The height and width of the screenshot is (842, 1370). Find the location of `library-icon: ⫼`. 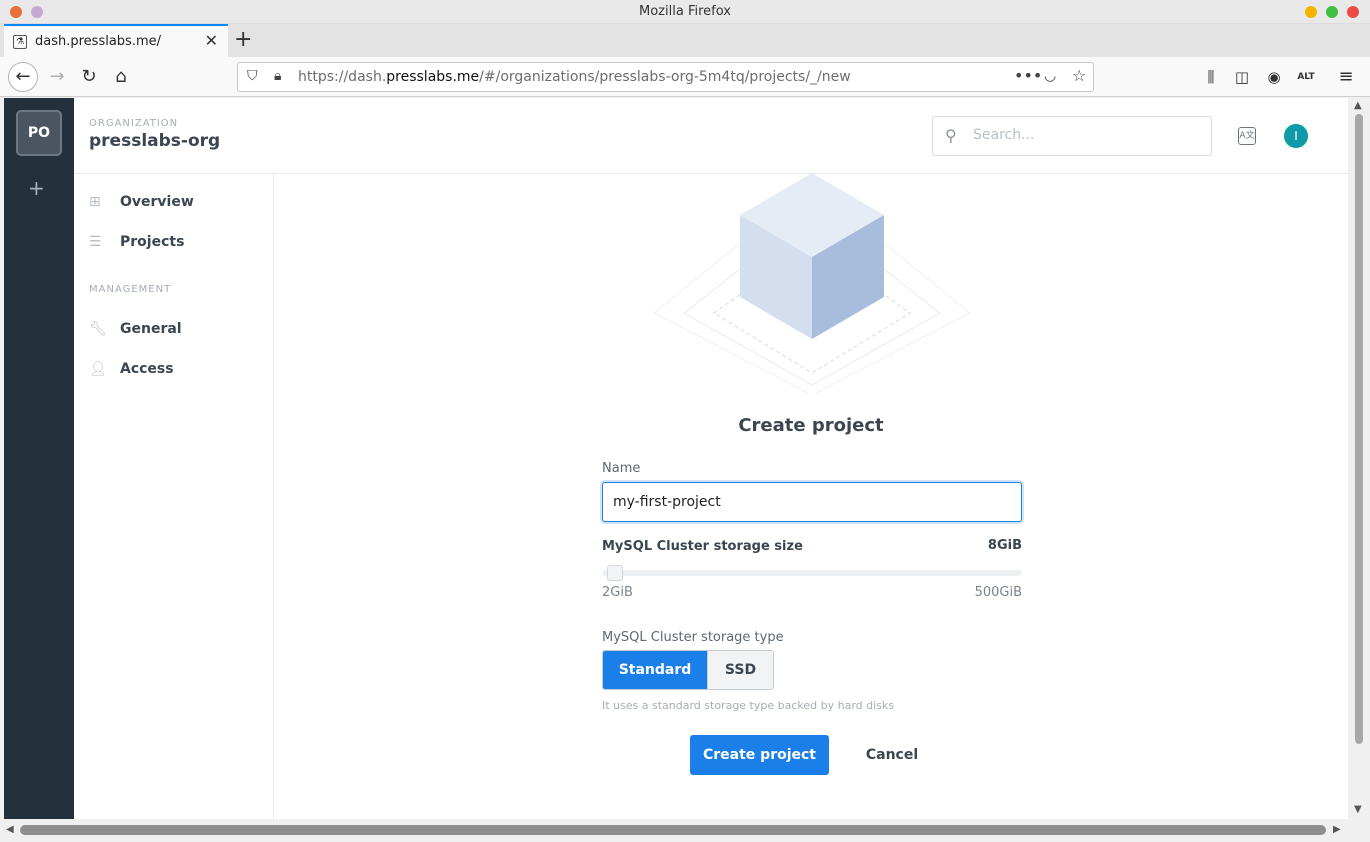

library-icon: ⫼ is located at coordinates (1211, 77).